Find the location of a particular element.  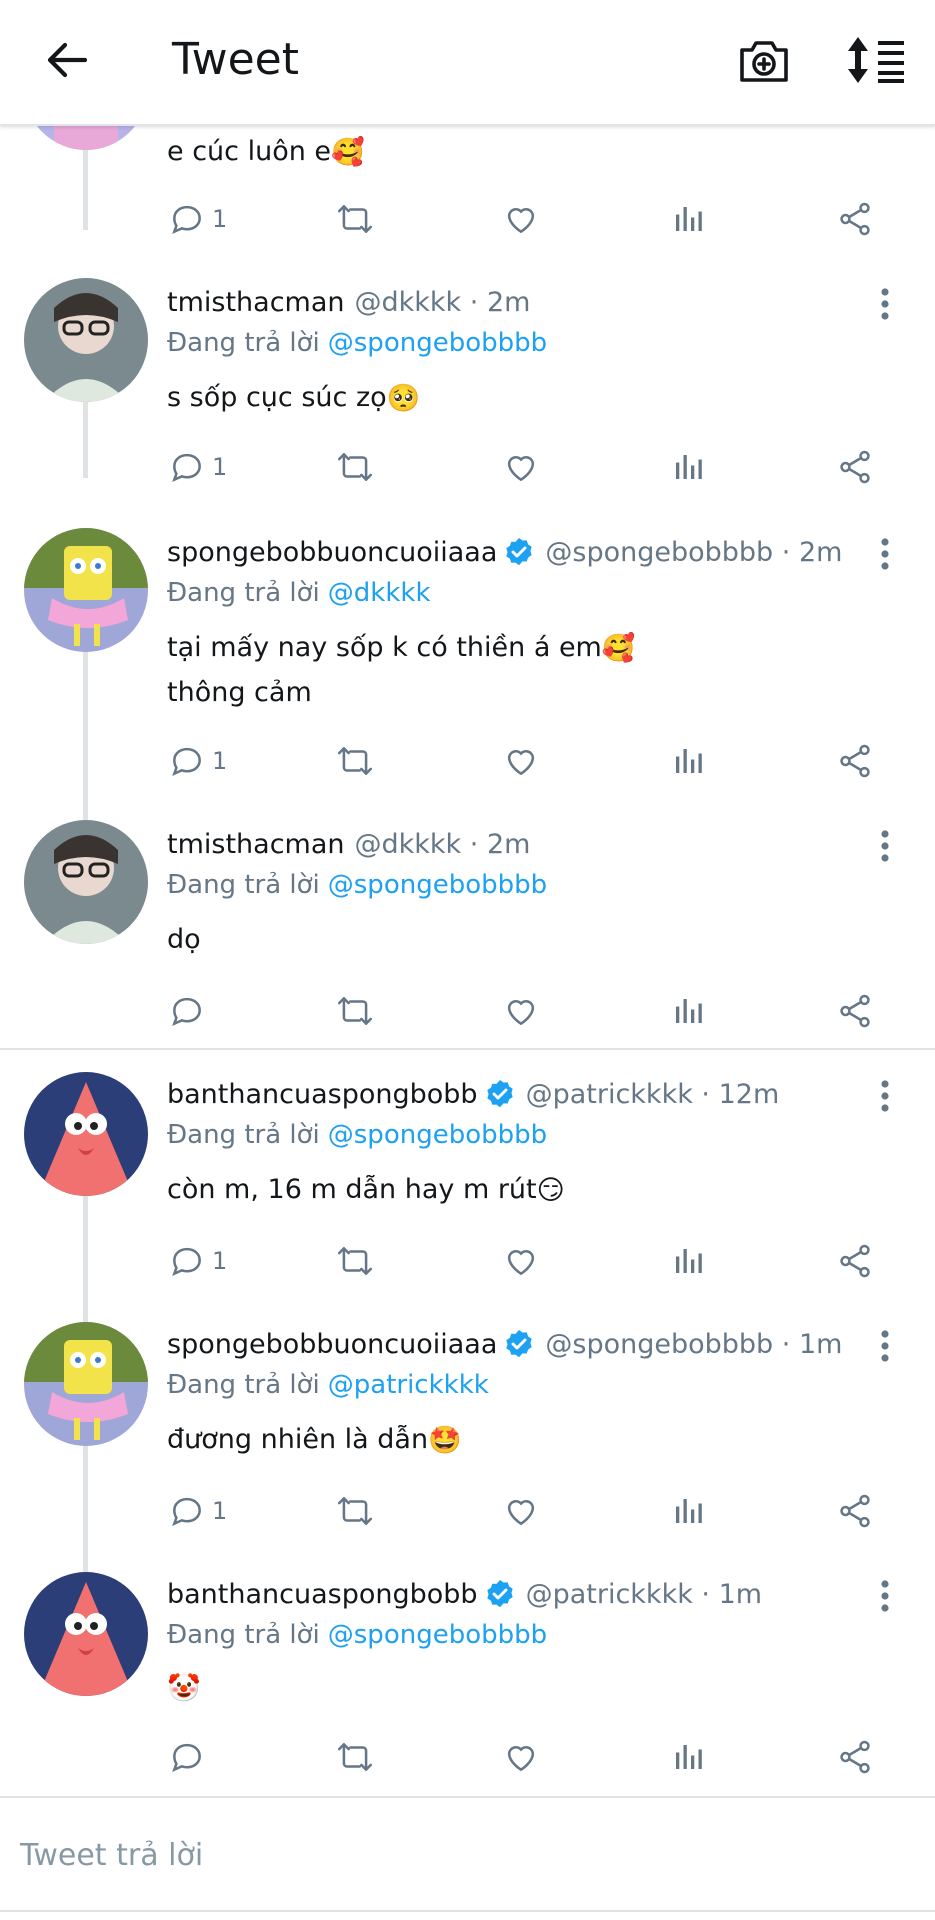

handle-time: @patrickkkk · 1m is located at coordinates (644, 1594).